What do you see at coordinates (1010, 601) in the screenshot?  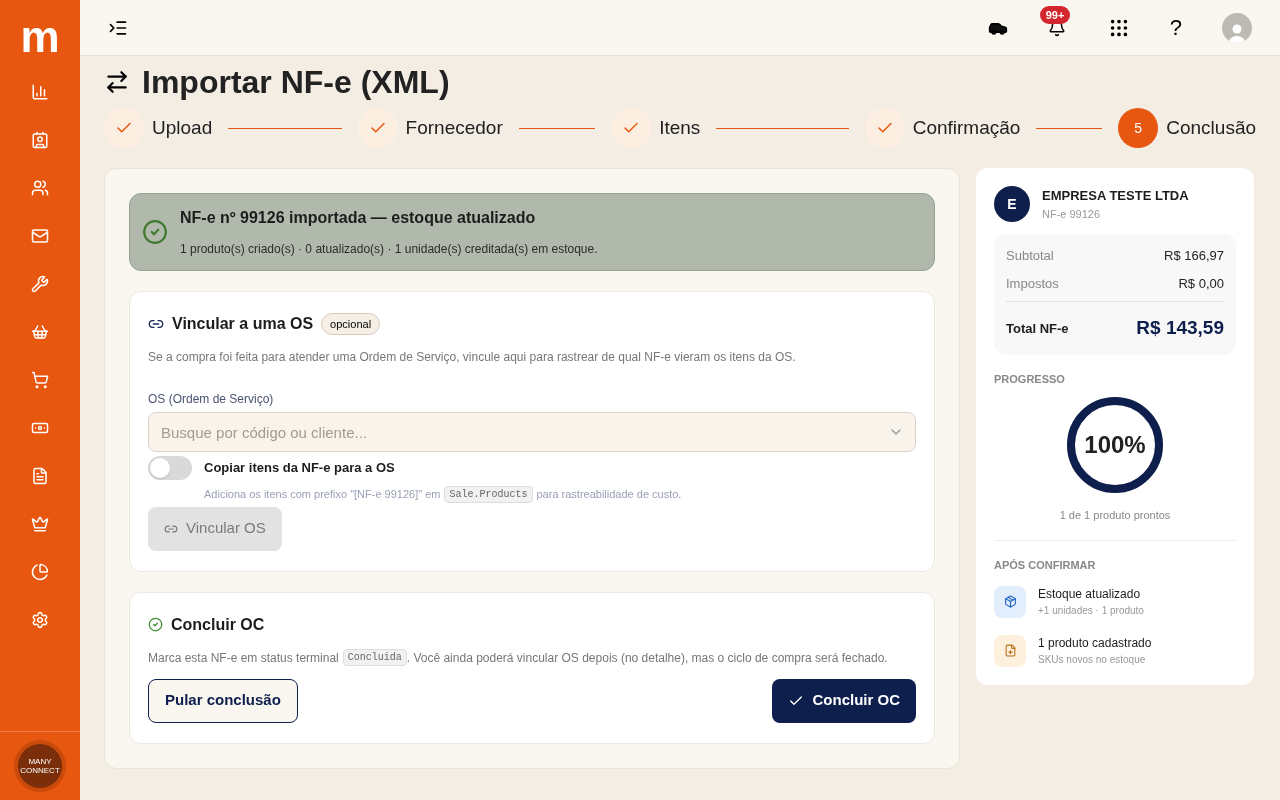 I see `box-icon` at bounding box center [1010, 601].